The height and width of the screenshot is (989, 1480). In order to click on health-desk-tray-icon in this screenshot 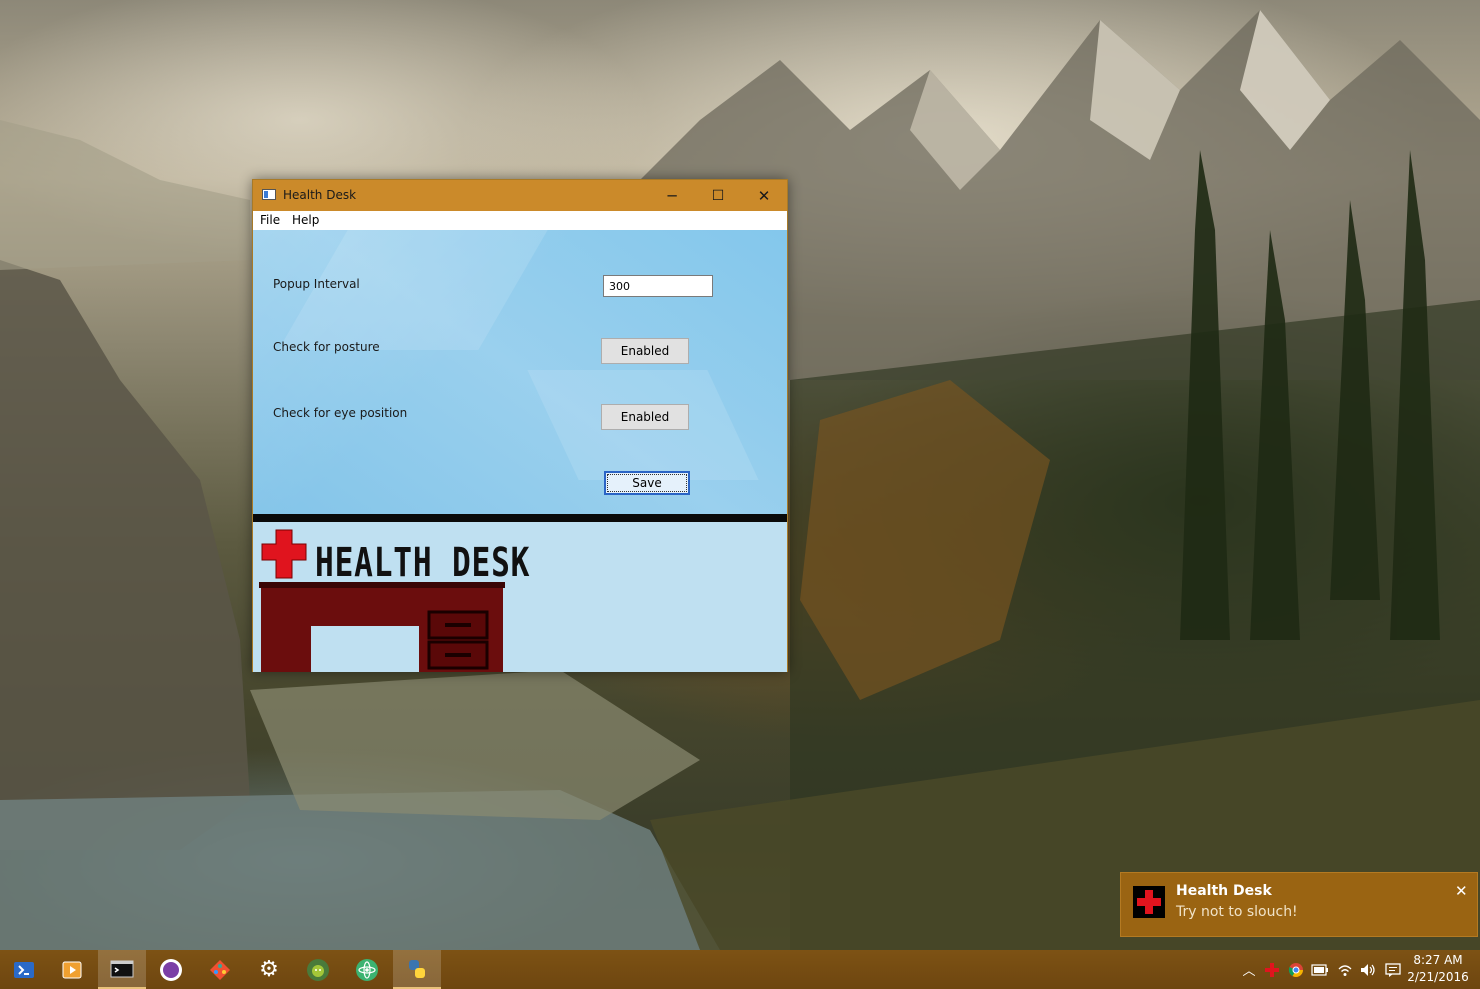, I will do `click(1272, 969)`.